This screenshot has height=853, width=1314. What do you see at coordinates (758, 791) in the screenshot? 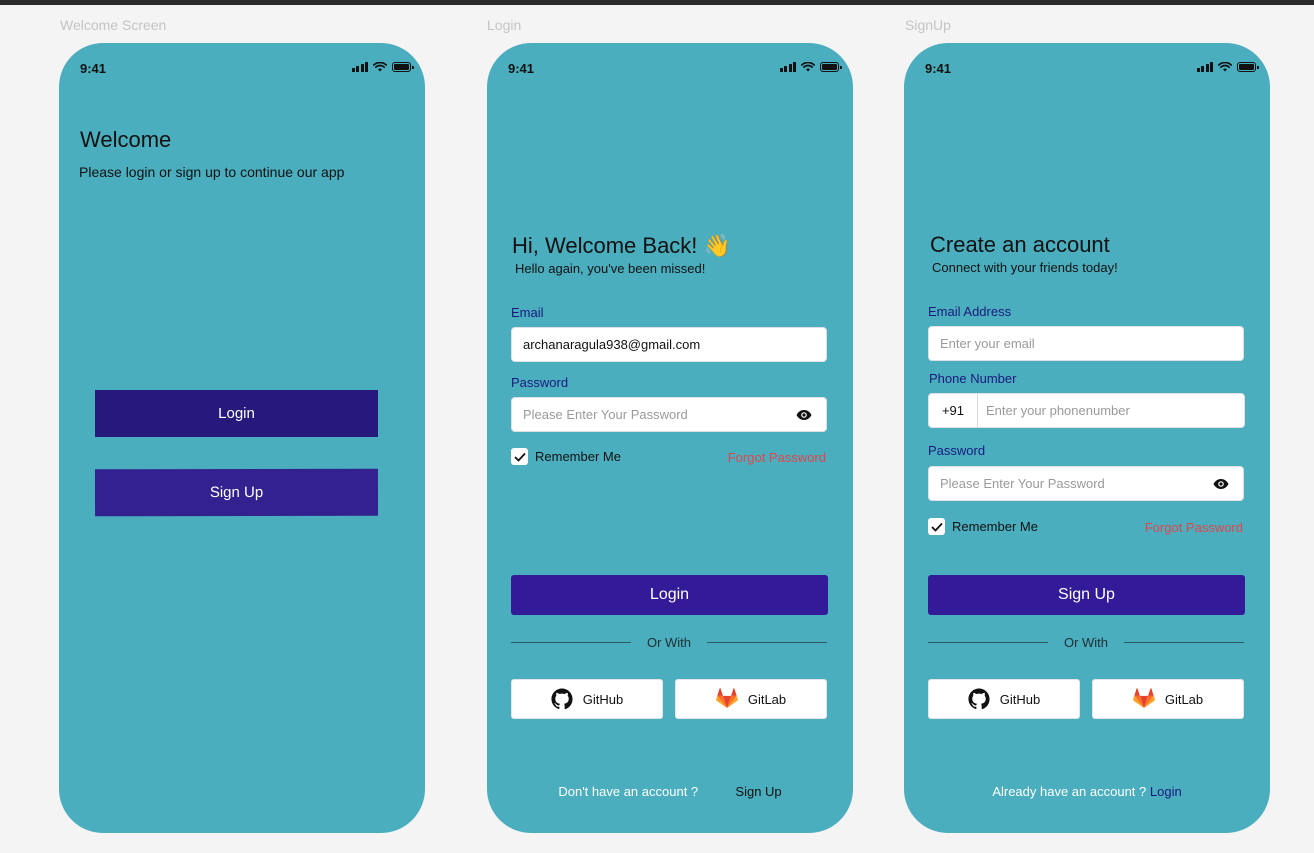
I see `signup-link: Sign Up` at bounding box center [758, 791].